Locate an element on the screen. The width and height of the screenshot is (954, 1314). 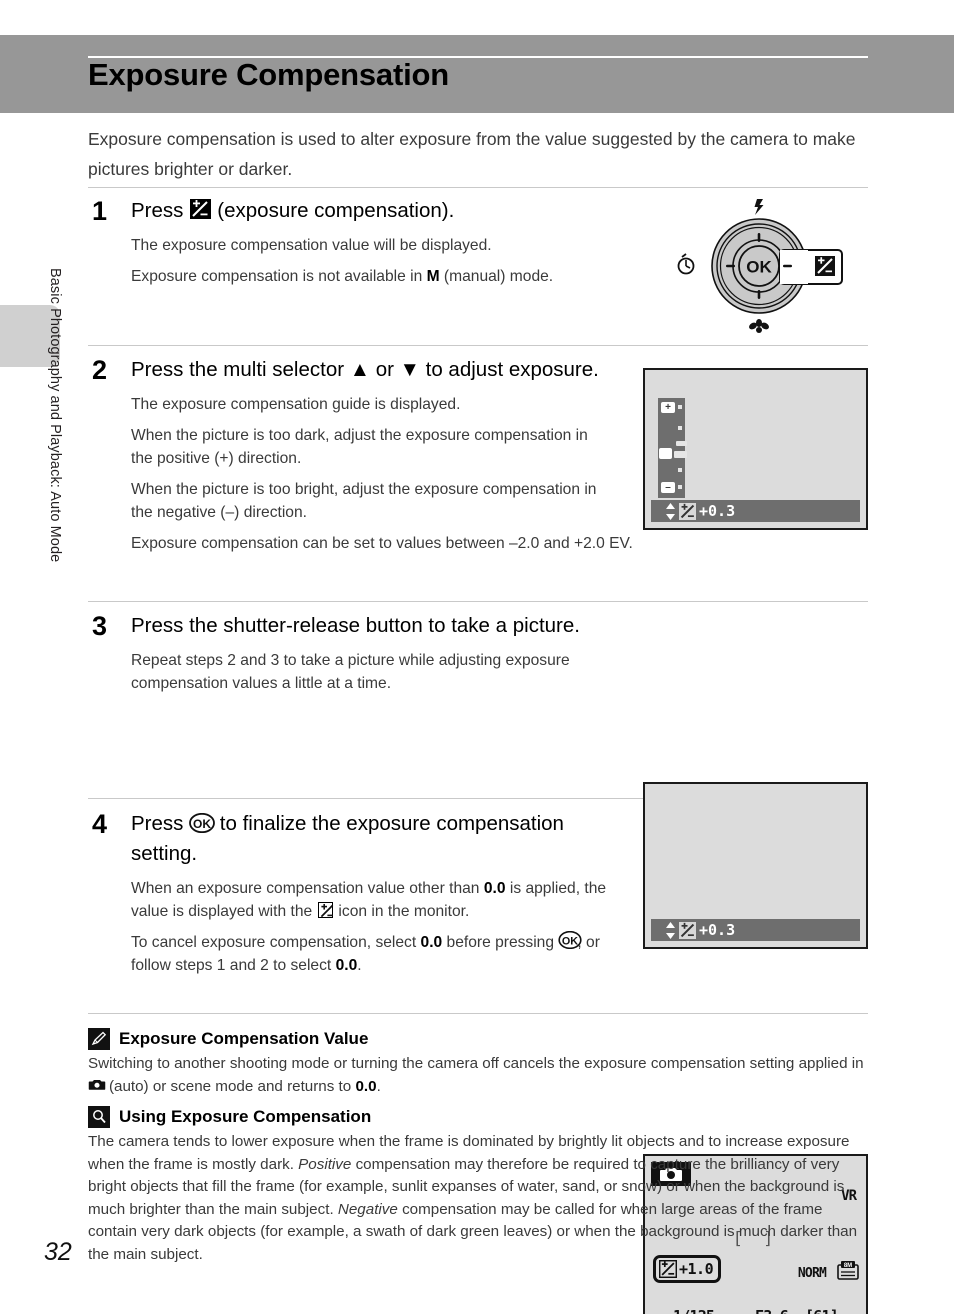
step-1-heading: Press (exposure compensation). is located at coordinates (381, 211).